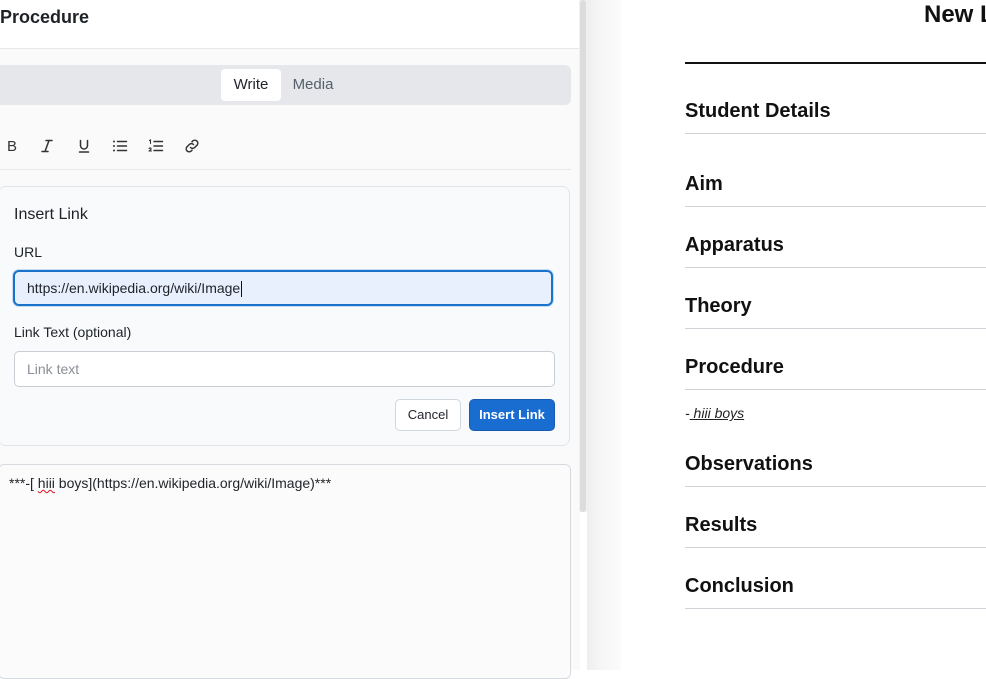 The image size is (986, 679). What do you see at coordinates (45, 17) in the screenshot?
I see `section-title: Procedure` at bounding box center [45, 17].